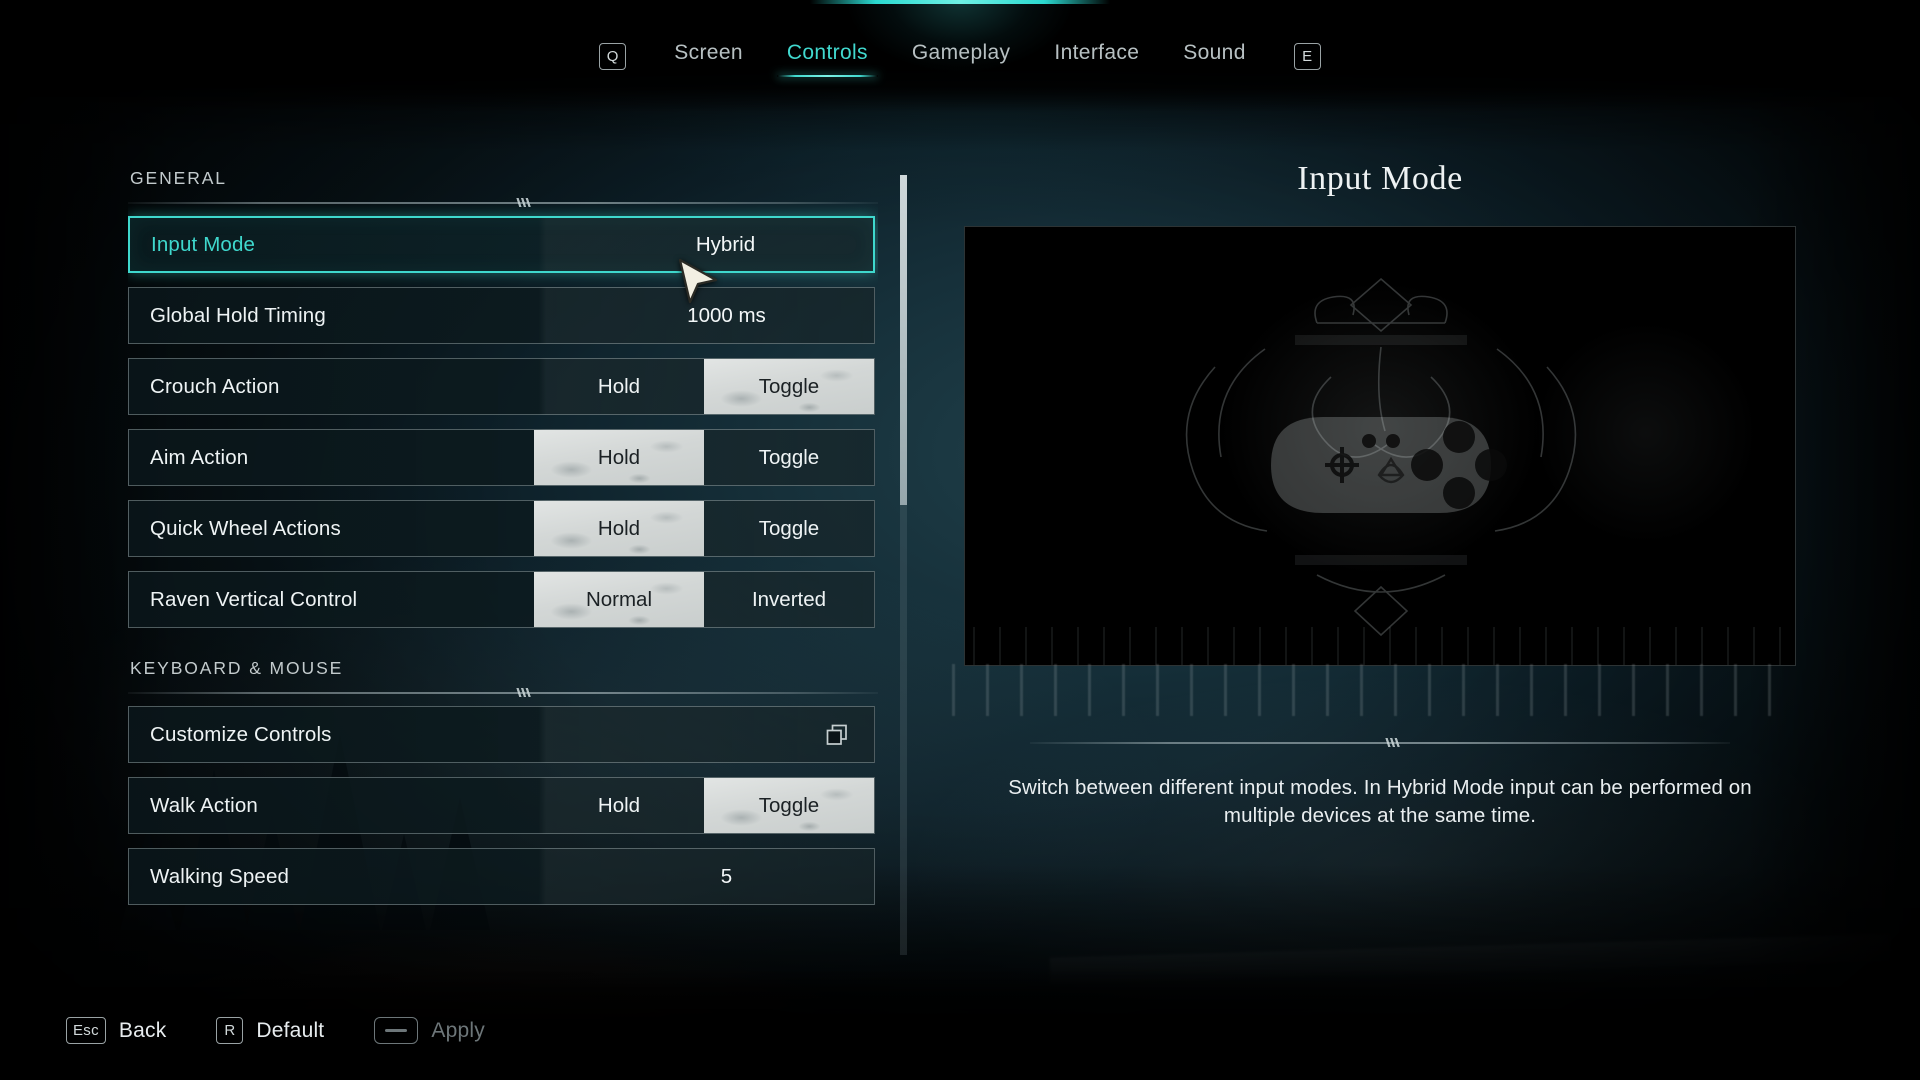 This screenshot has height=1080, width=1920. Describe the element at coordinates (613, 56) in the screenshot. I see `prev-tab-key: Q` at that location.